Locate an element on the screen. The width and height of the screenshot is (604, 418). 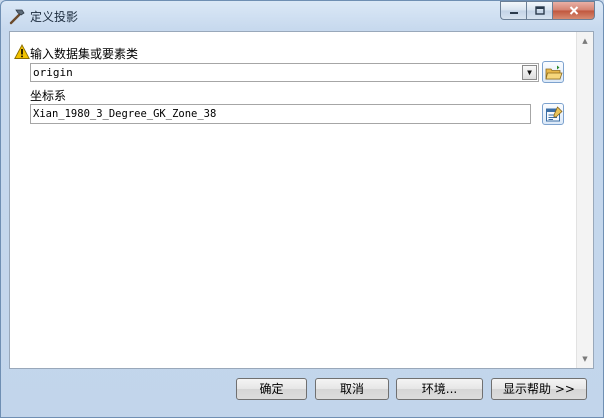
dropdown-arrow-button: ▼ is located at coordinates (529, 72).